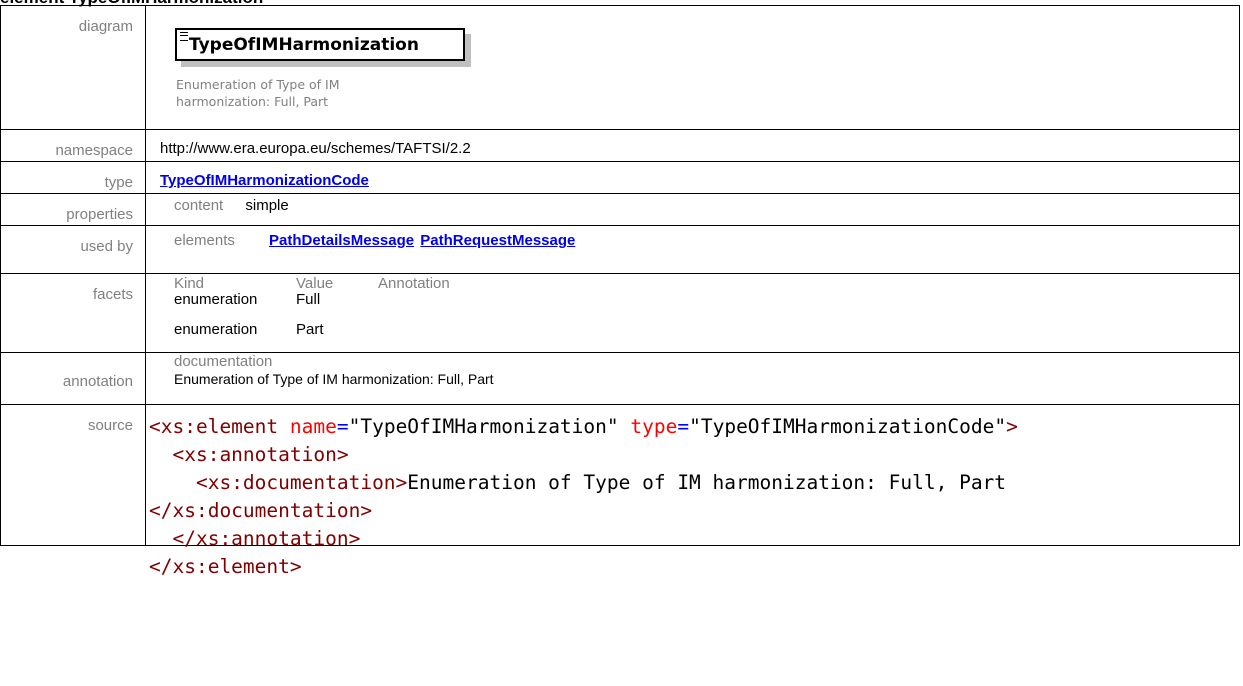 The image size is (1243, 686). What do you see at coordinates (308, 299) in the screenshot?
I see `facet-value: Full` at bounding box center [308, 299].